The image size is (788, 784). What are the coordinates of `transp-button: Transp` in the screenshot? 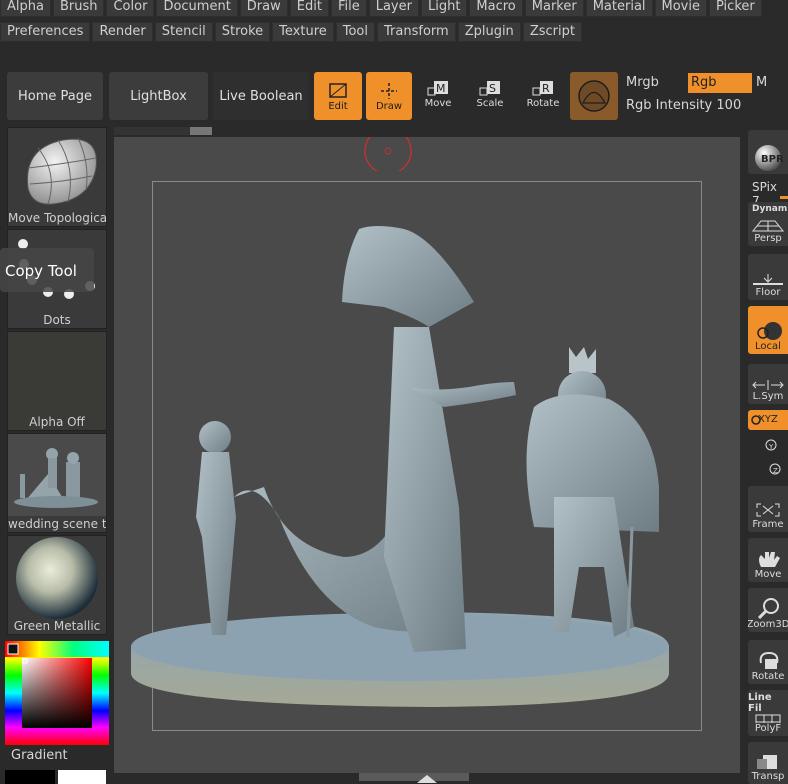 It's located at (768, 763).